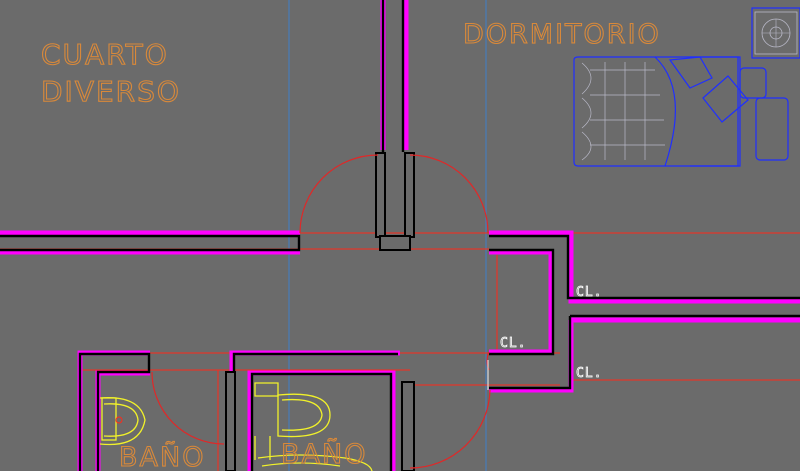  I want to click on bathroom-left-label: BAÑO, so click(162, 456).